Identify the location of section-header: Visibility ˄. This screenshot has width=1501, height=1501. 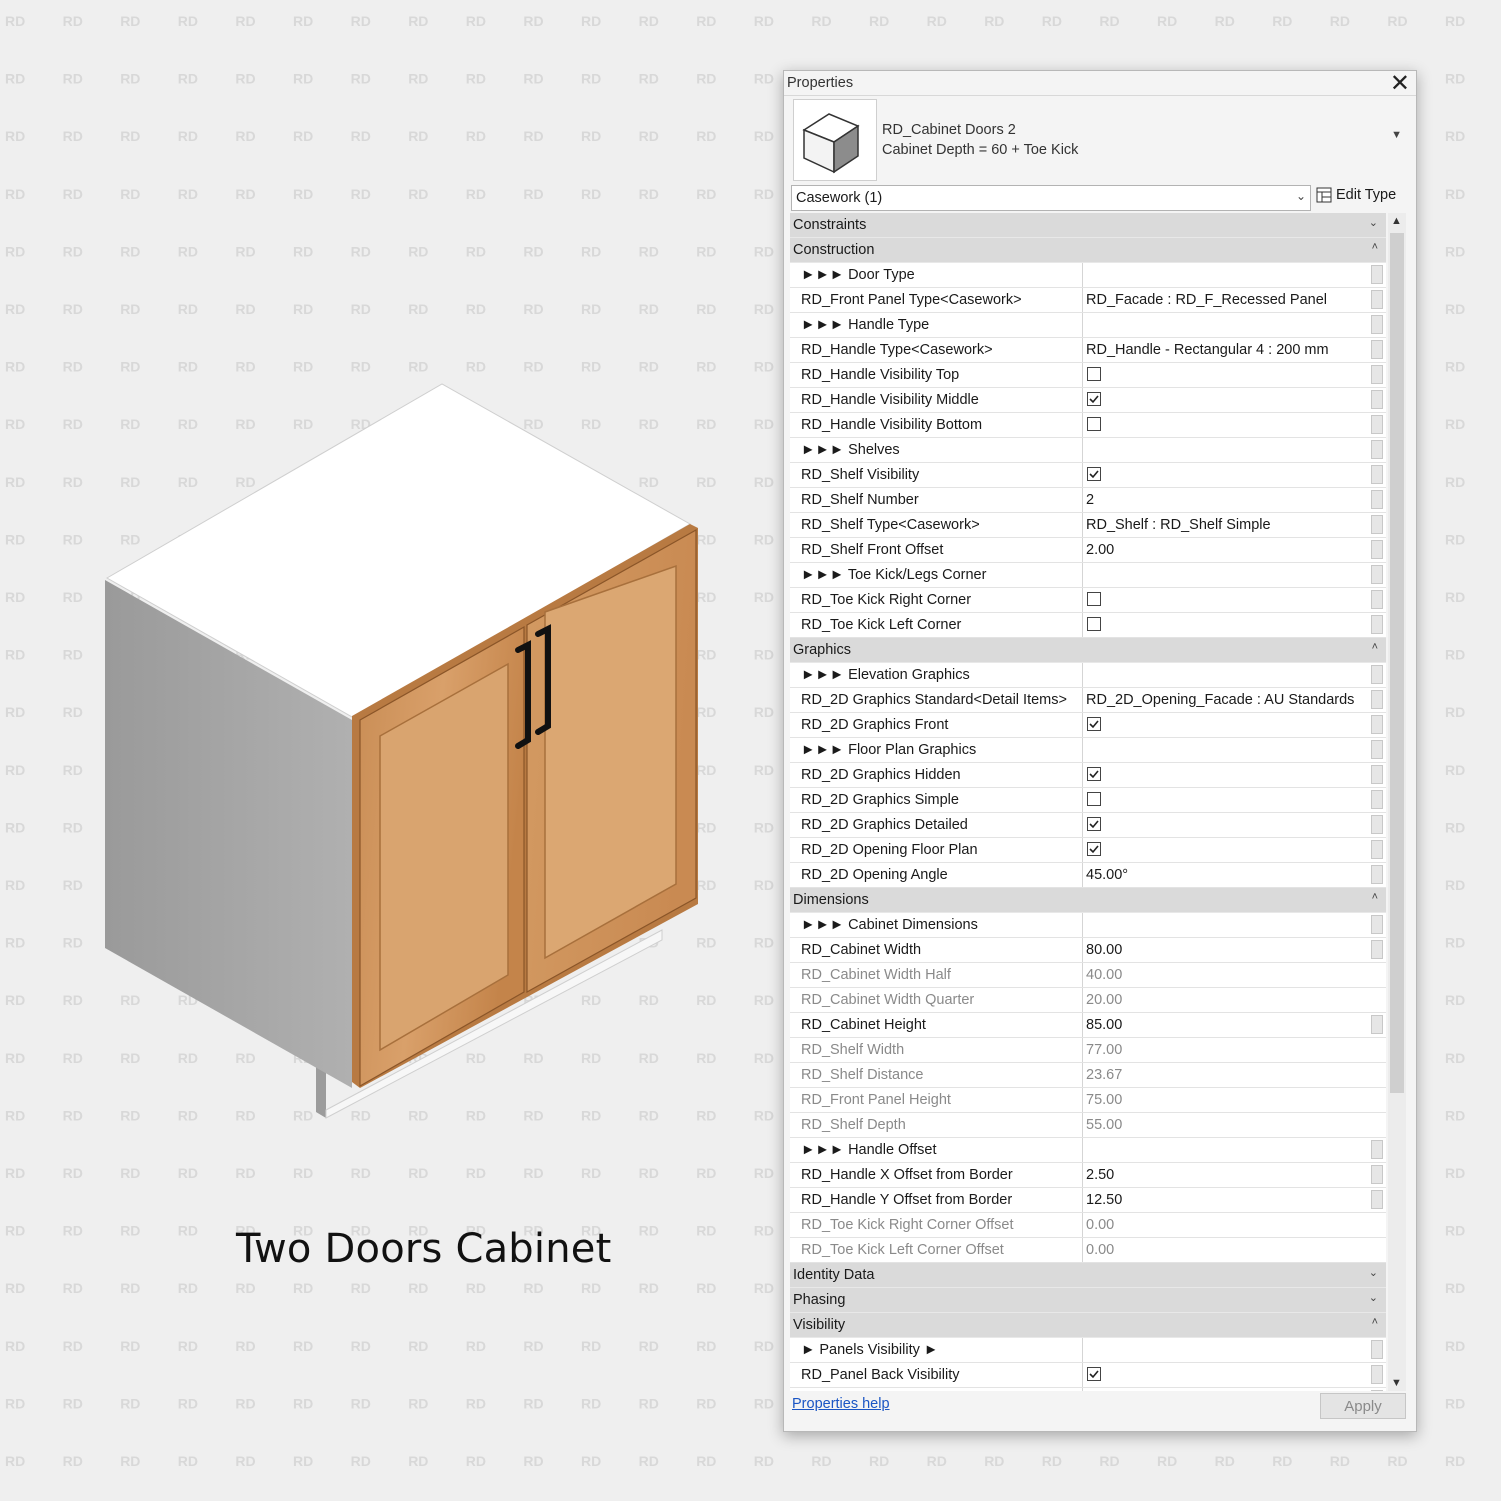
(1088, 1325).